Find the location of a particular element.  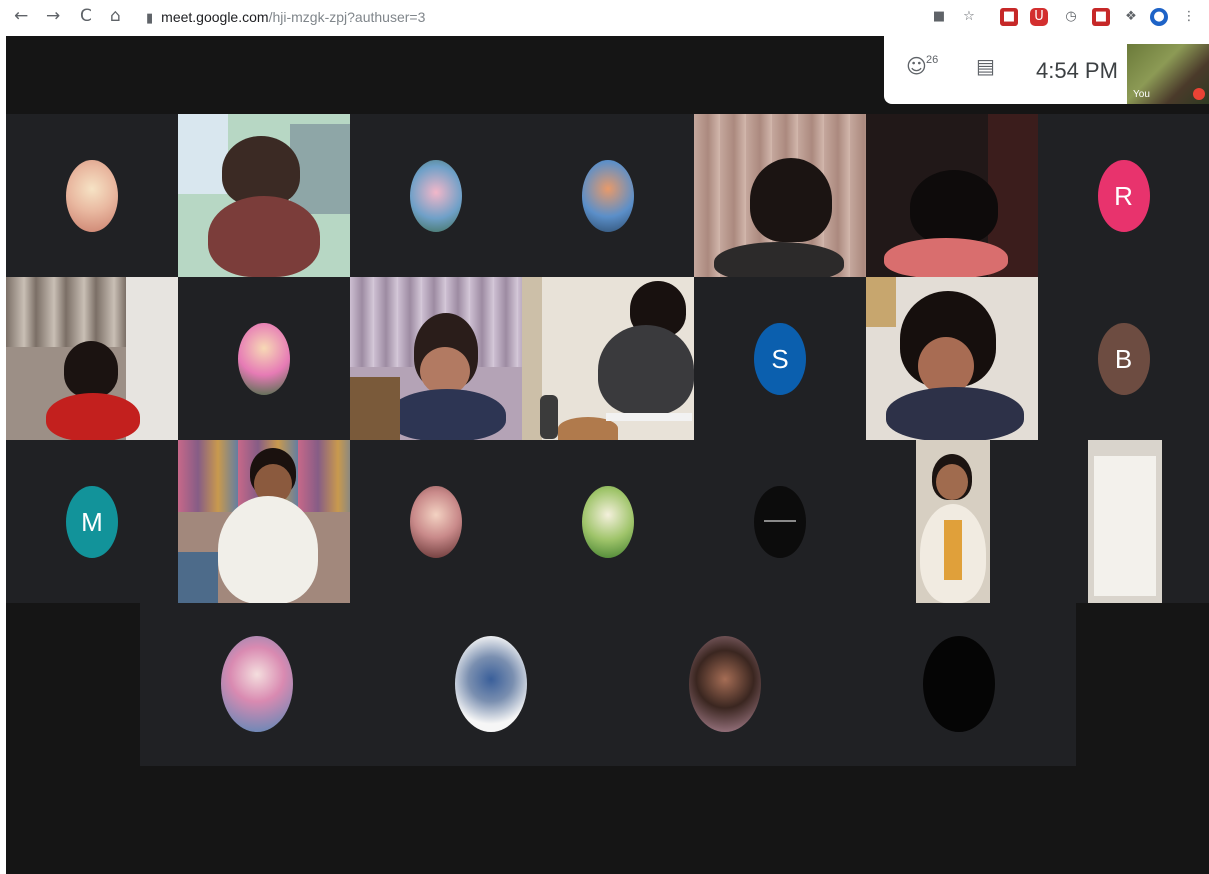

participant-tile: R is located at coordinates (1123, 195).